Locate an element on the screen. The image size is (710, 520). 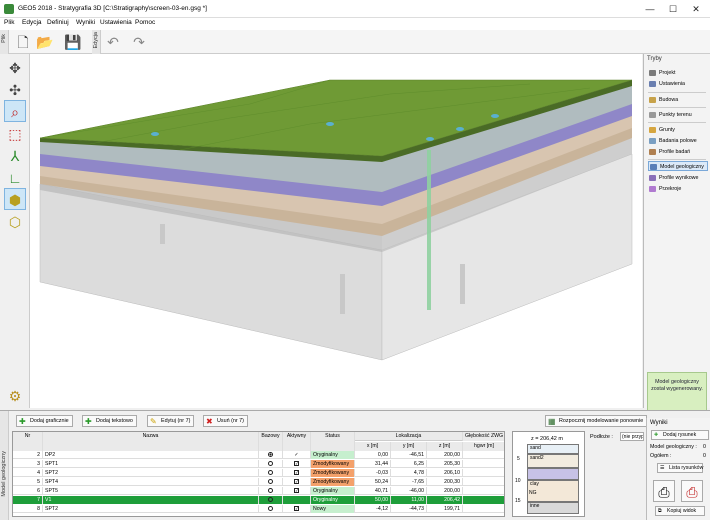
close-button: ✕ is located at coordinates (696, 9).